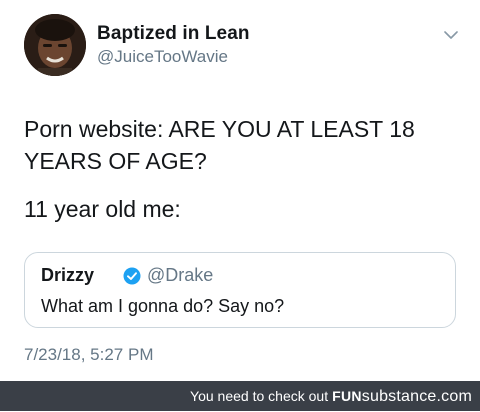  What do you see at coordinates (162, 57) in the screenshot?
I see `author-handle: @JuiceTooWavie` at bounding box center [162, 57].